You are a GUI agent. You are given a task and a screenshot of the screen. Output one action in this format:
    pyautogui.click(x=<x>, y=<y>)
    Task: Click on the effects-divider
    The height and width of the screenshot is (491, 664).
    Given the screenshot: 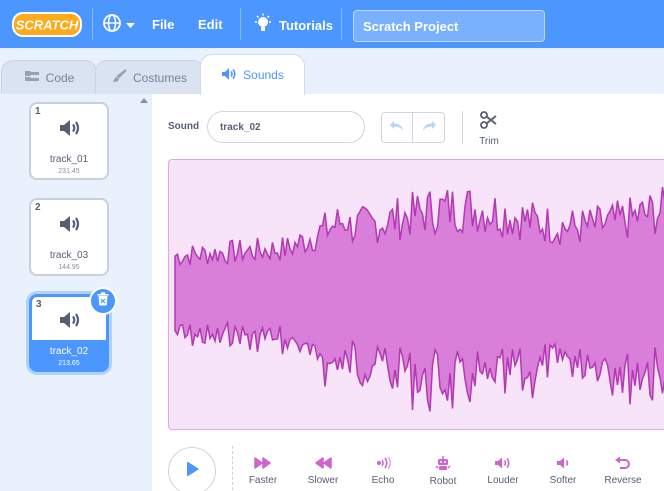 What is the action you would take?
    pyautogui.click(x=232, y=468)
    